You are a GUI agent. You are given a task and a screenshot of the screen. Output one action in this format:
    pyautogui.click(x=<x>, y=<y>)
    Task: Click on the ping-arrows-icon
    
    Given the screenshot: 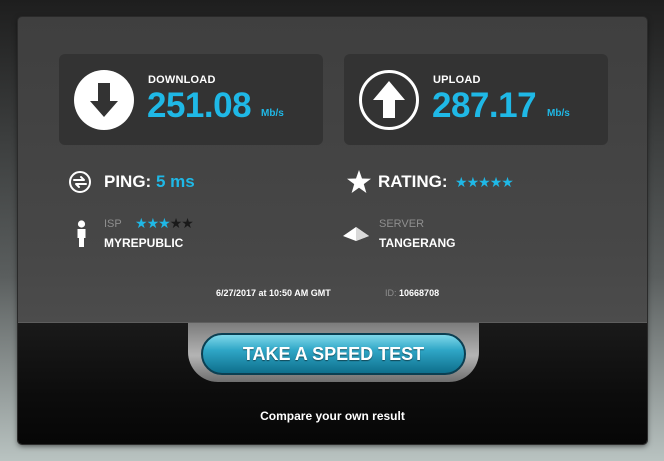 What is the action you would take?
    pyautogui.click(x=80, y=182)
    